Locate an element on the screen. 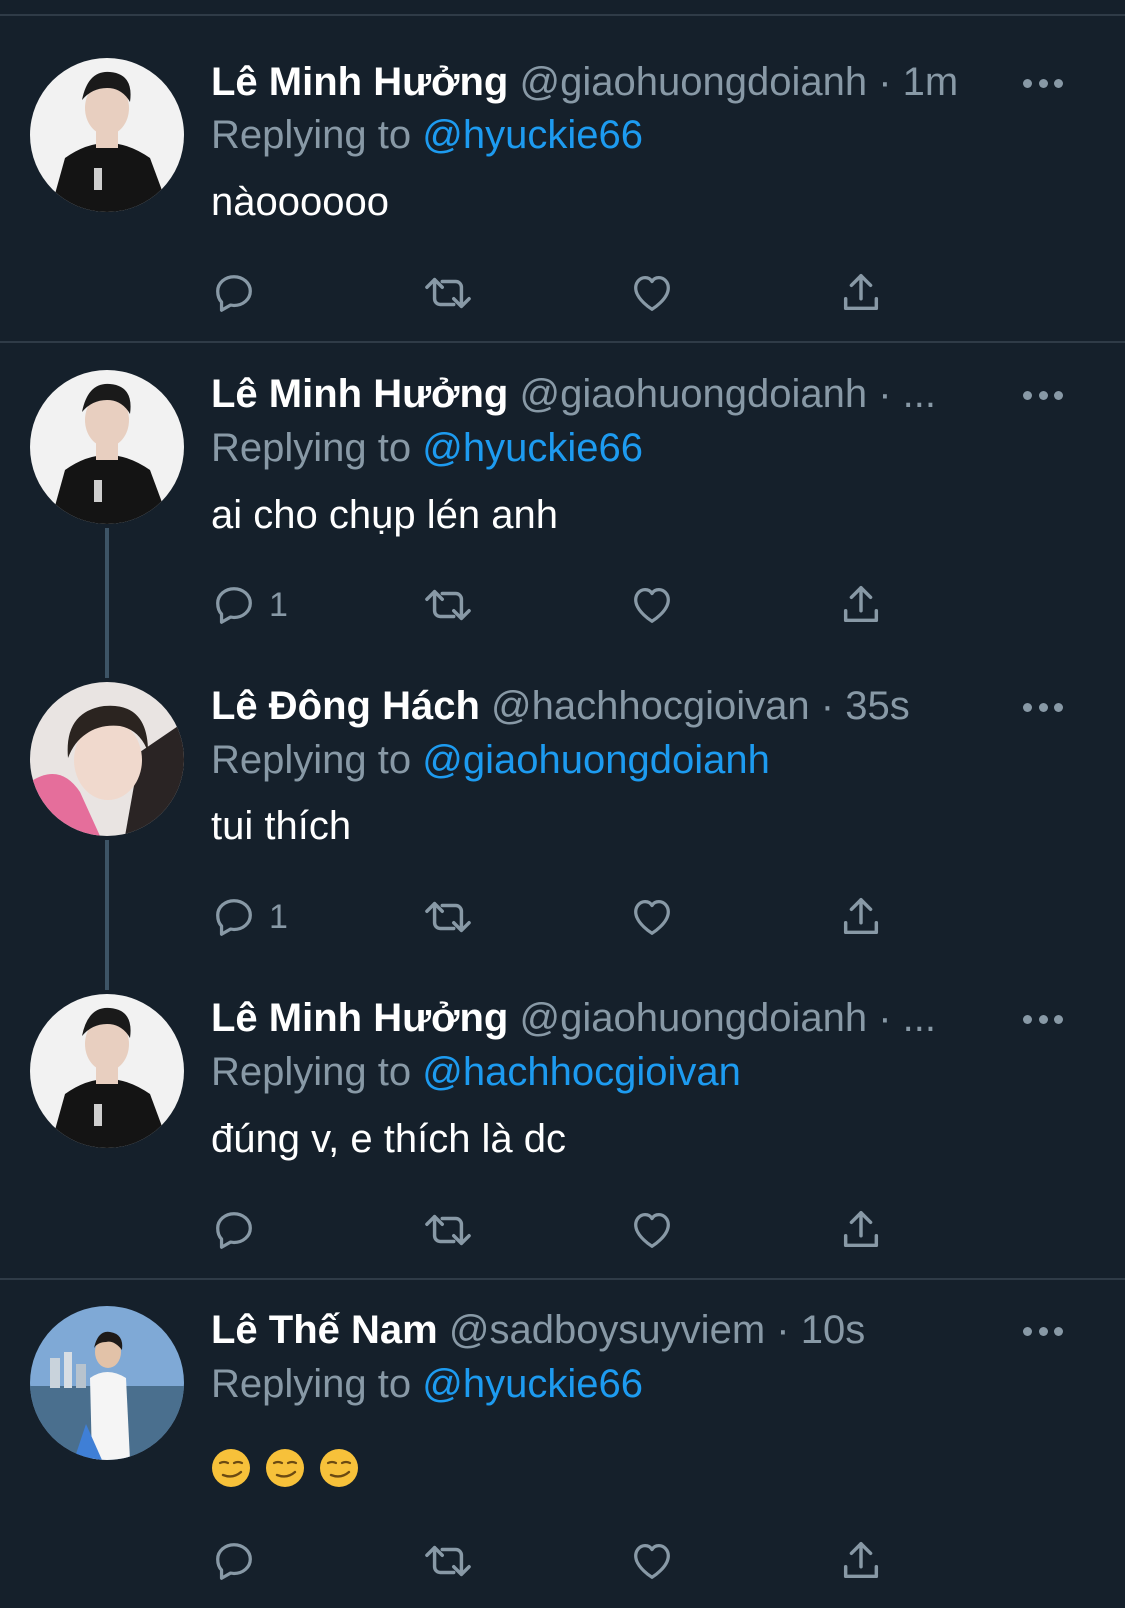  mention-link: @hachhocgioivan is located at coordinates (581, 1072).